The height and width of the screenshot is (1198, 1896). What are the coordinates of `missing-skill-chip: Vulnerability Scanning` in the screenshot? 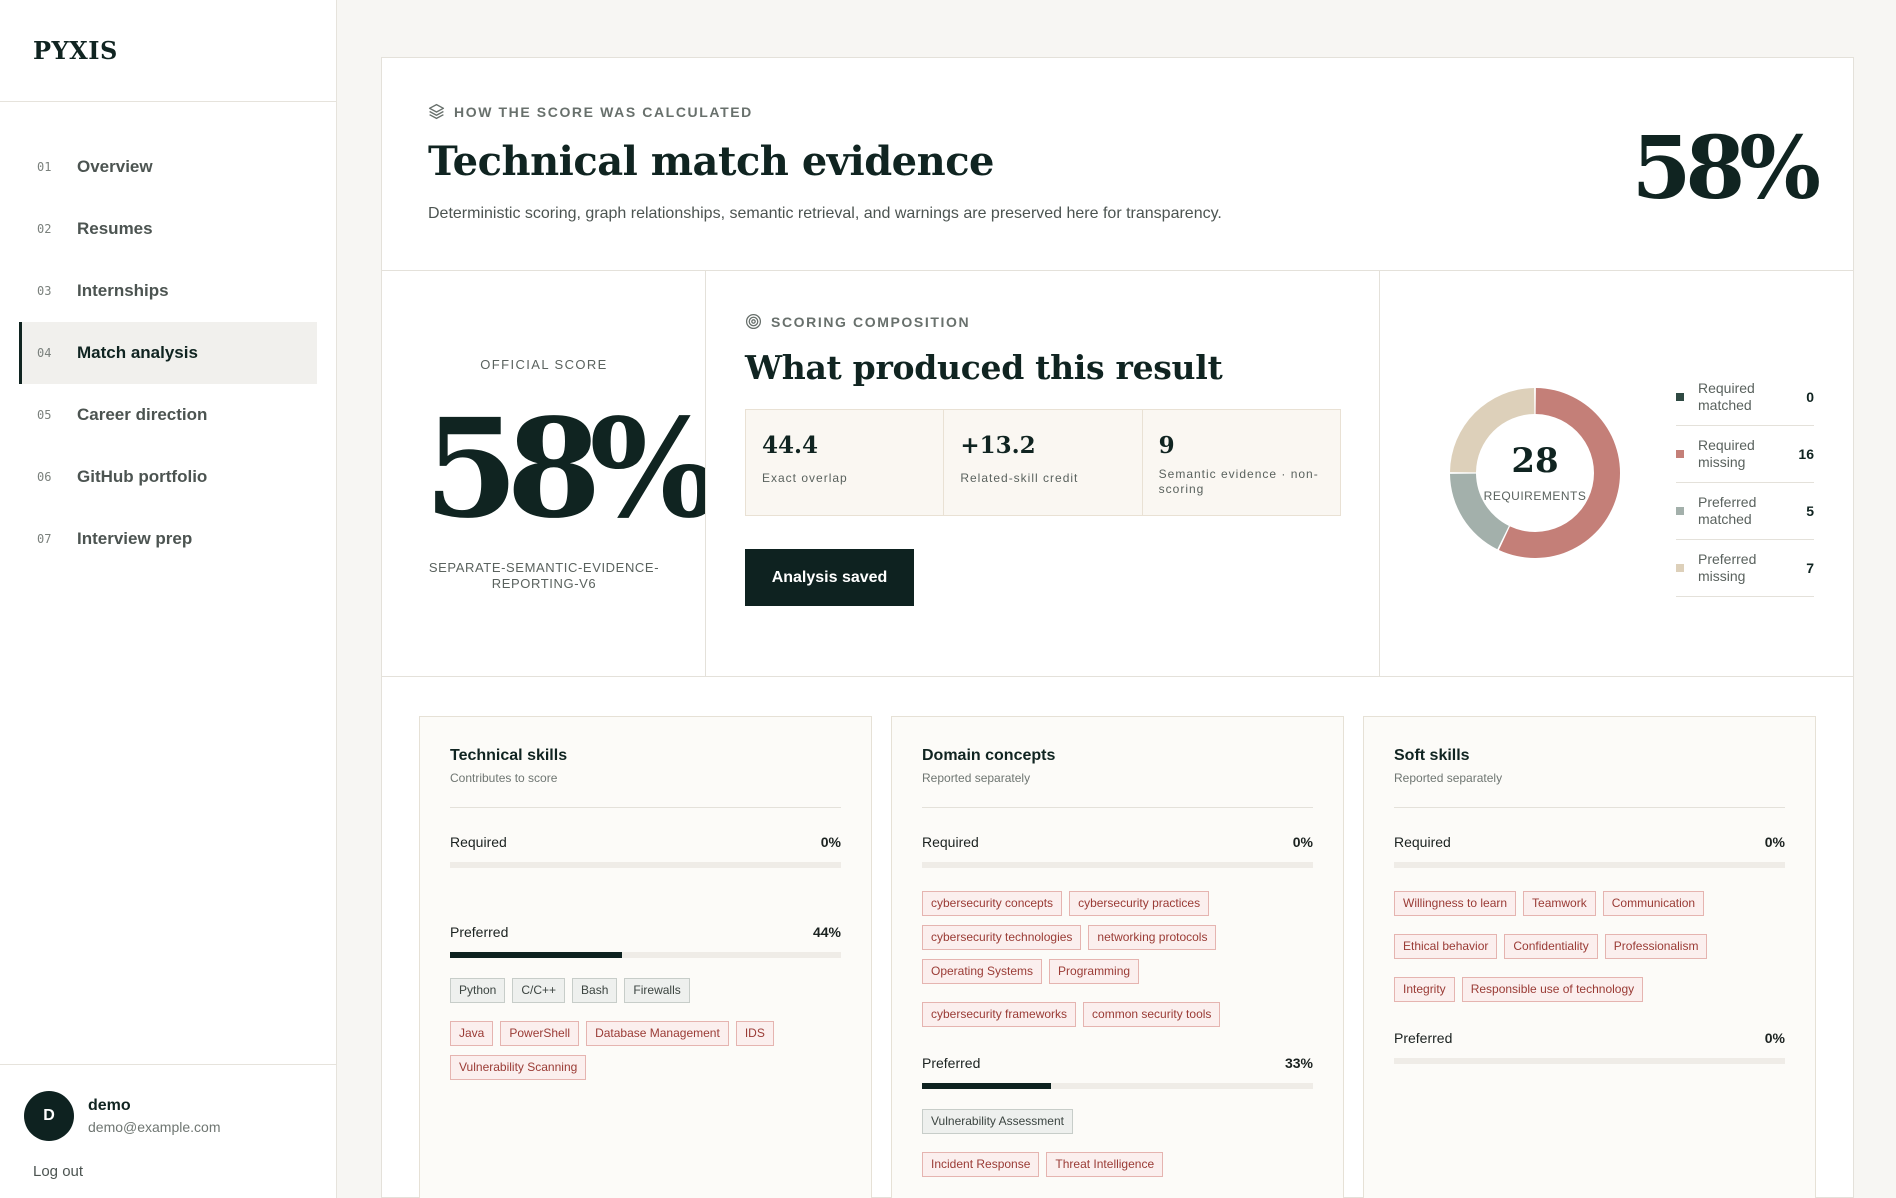 It's located at (518, 1067).